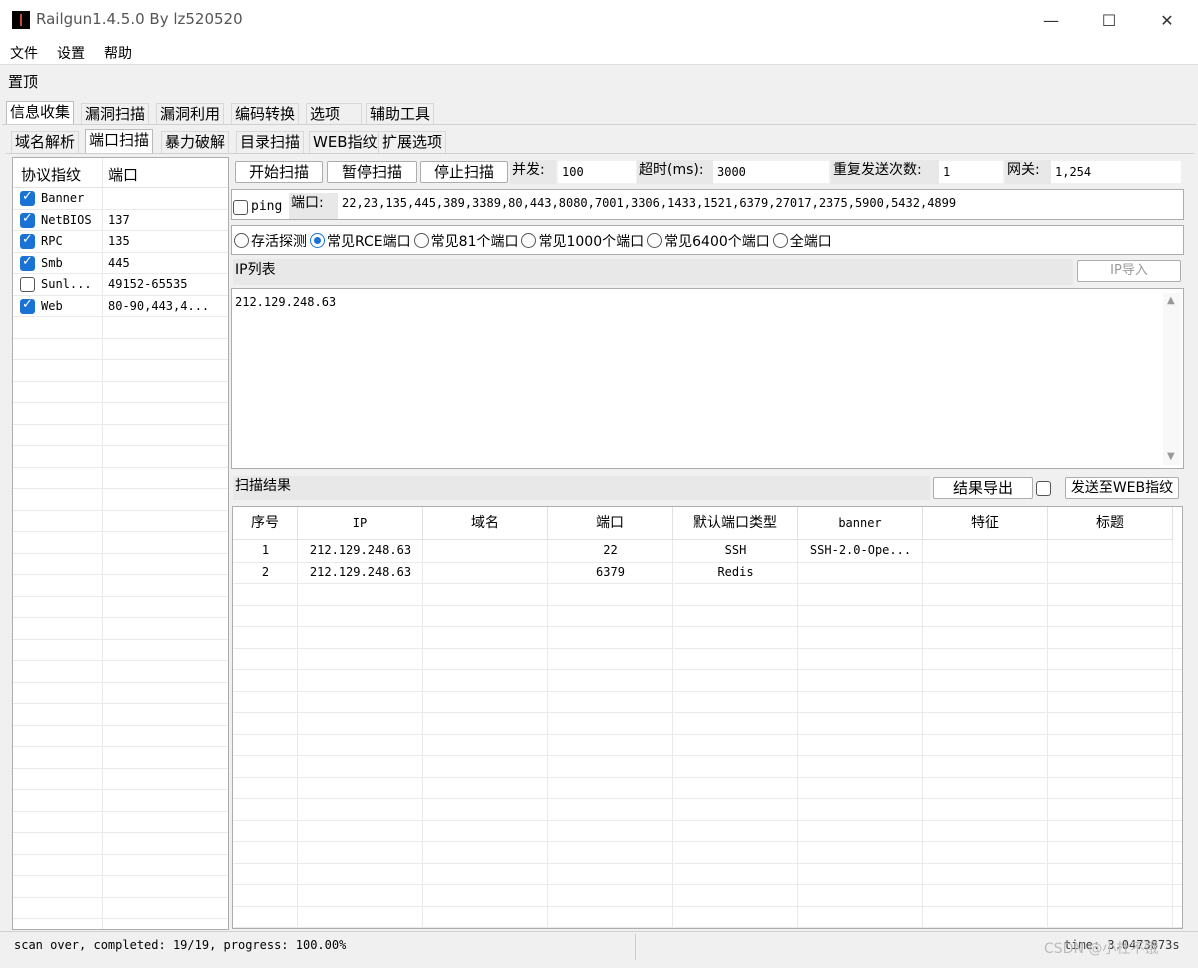  What do you see at coordinates (635, 947) in the screenshot?
I see `status-divider` at bounding box center [635, 947].